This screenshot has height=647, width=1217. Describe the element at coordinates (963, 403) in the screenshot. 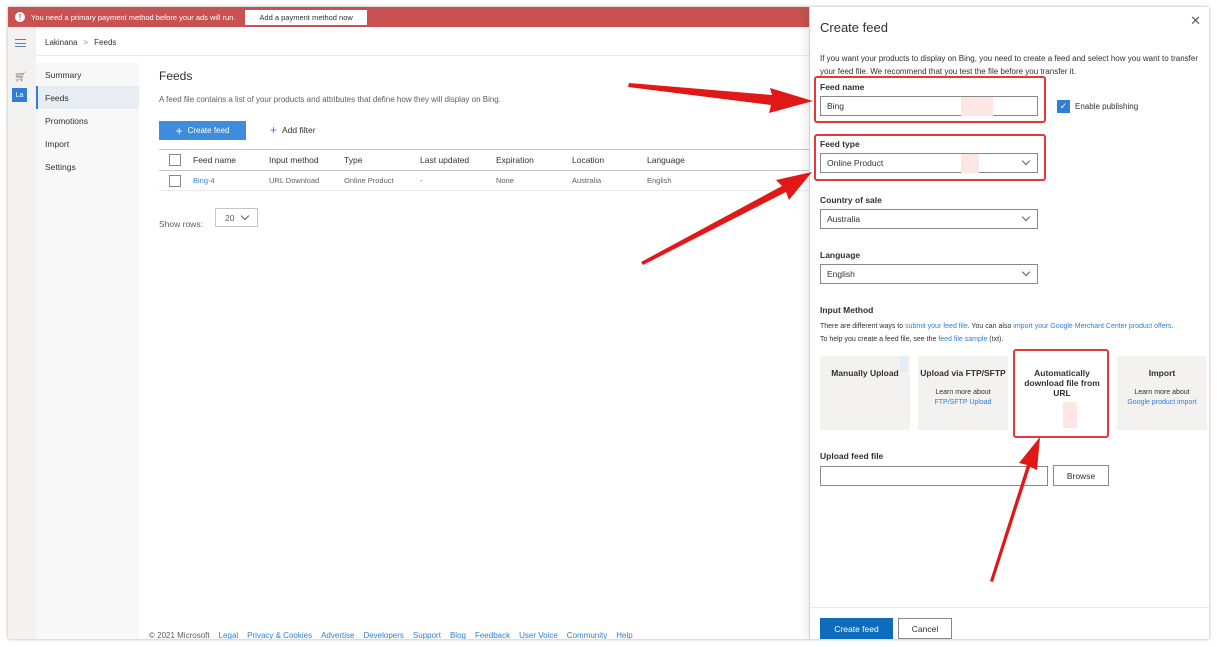

I see `ftp-learn-link: FTP/SFTP Upload` at that location.